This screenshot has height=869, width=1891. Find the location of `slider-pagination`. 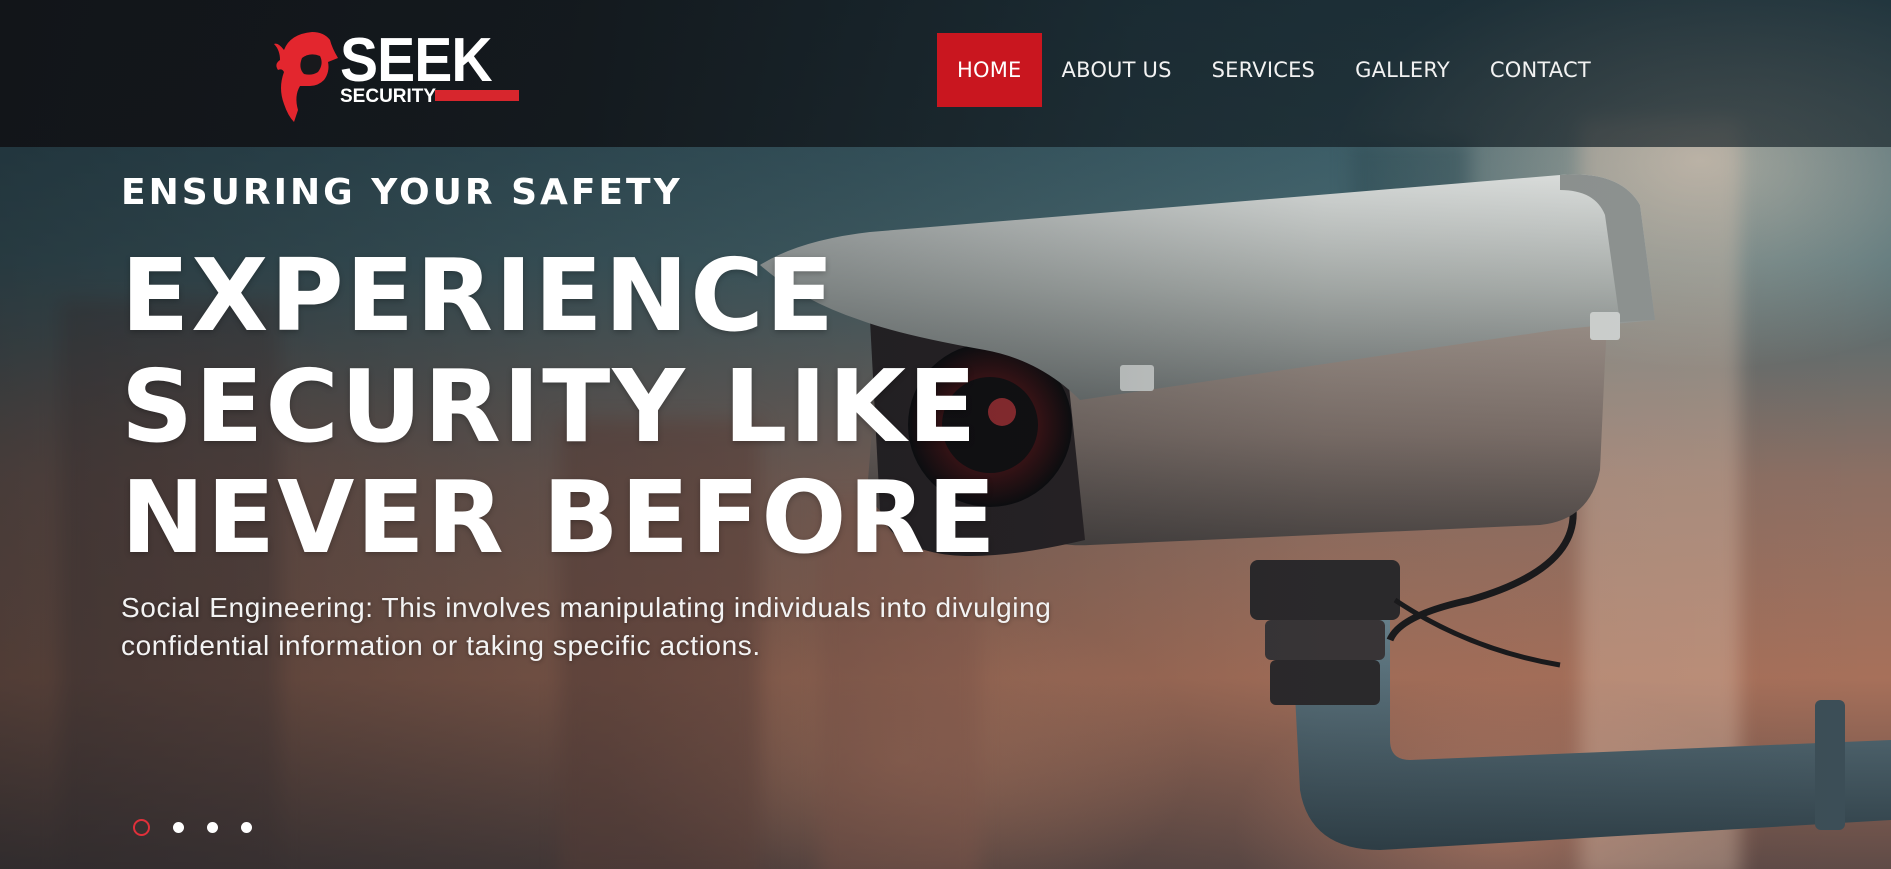

slider-pagination is located at coordinates (192, 827).